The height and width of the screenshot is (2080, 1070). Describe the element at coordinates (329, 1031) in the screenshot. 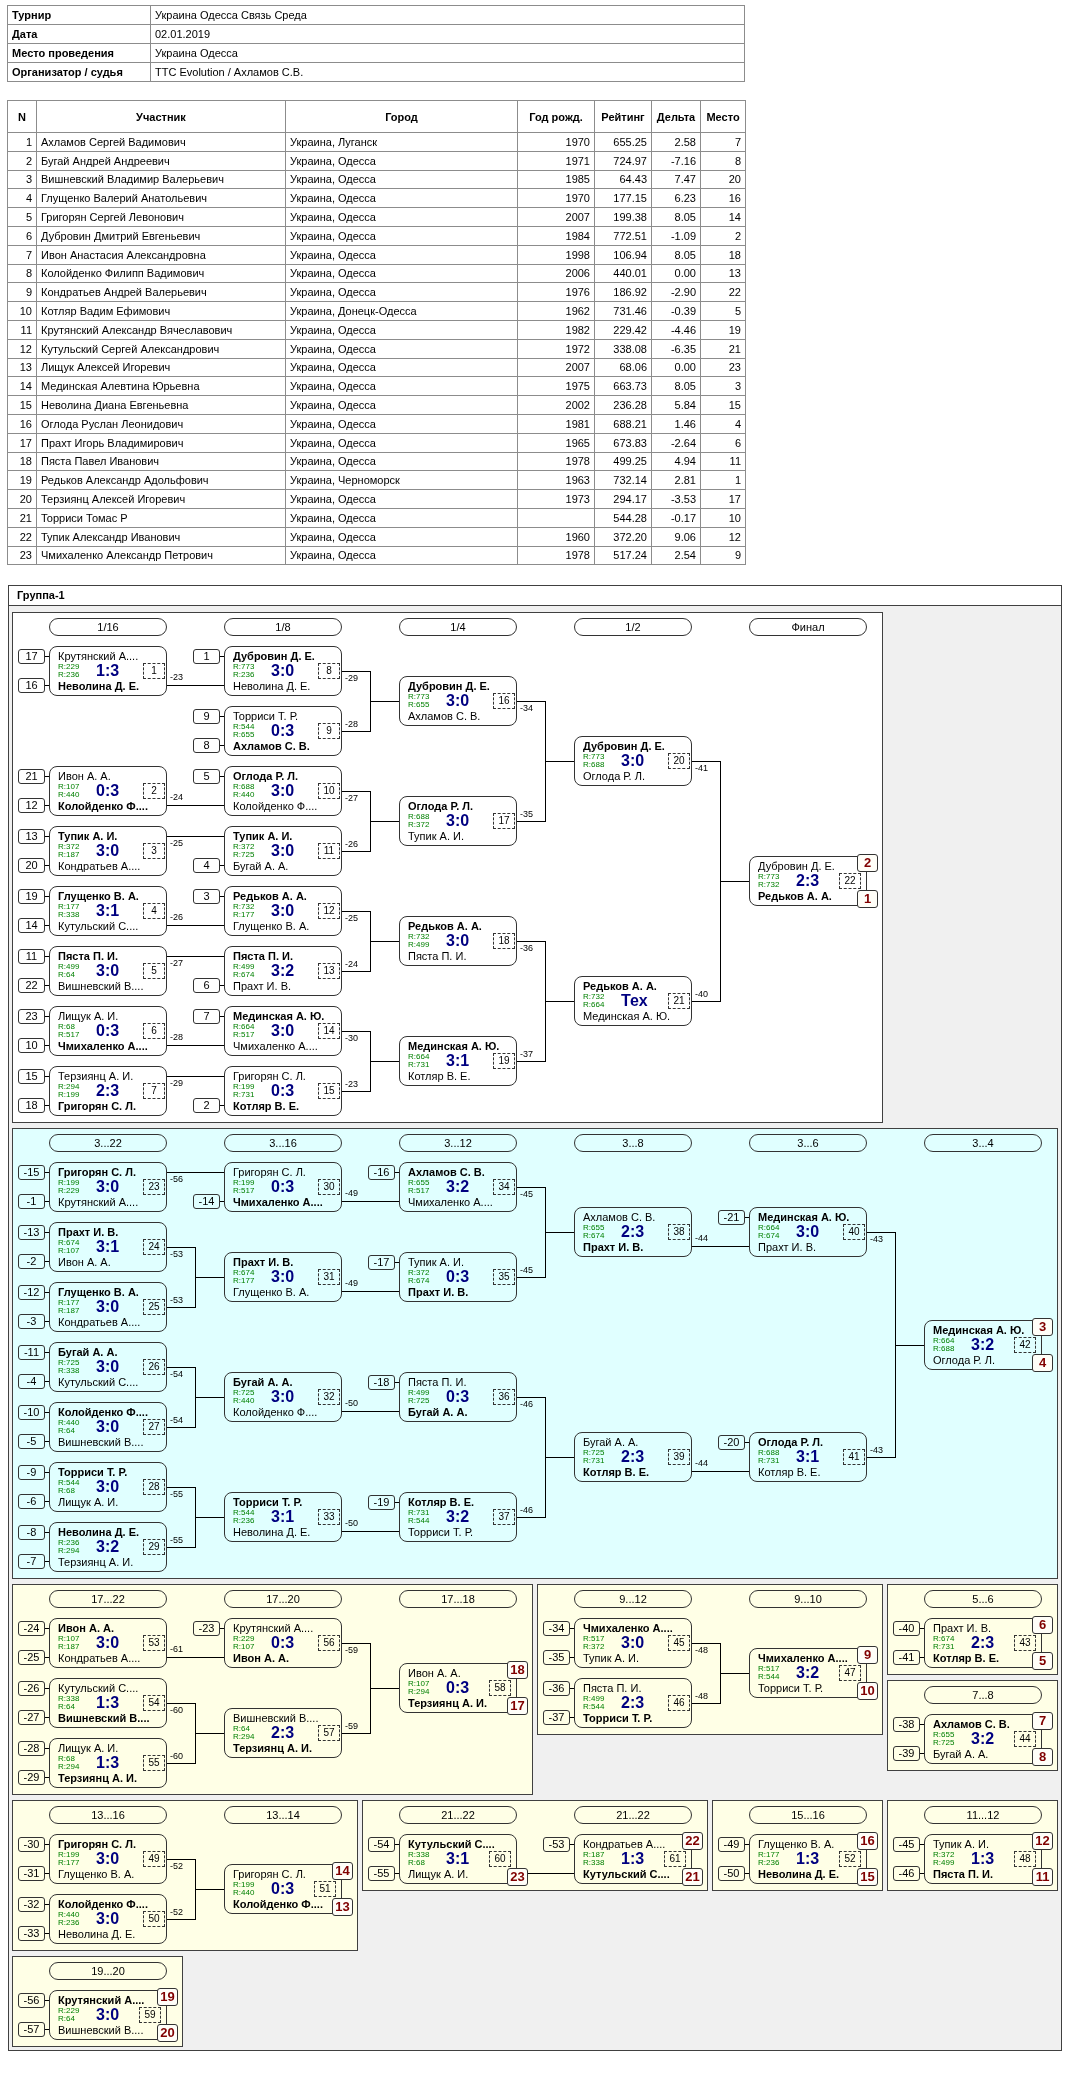

I see `match-number: 14` at that location.